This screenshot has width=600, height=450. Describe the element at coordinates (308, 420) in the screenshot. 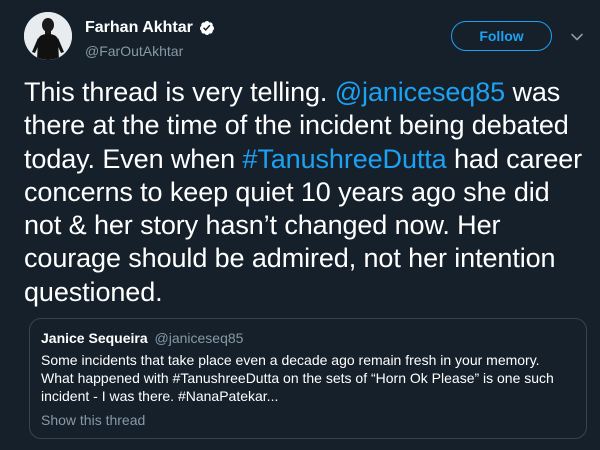

I see `show-thread-link: Show this thread` at that location.